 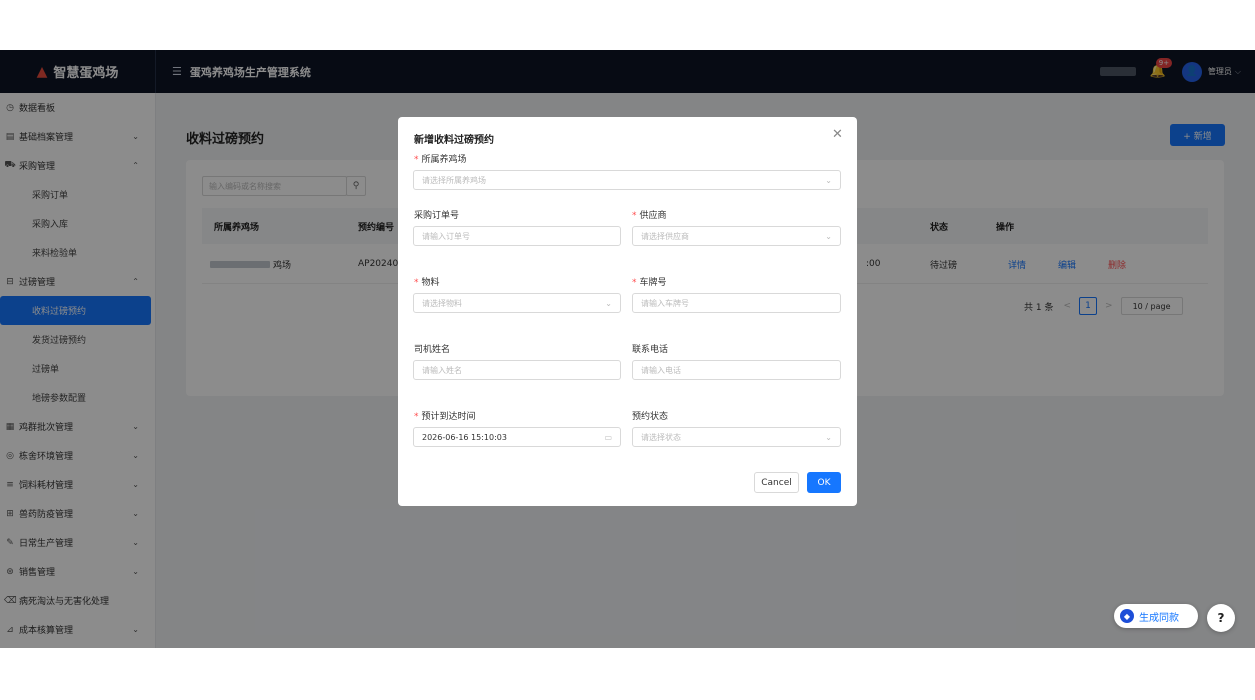 I want to click on driver-input: 请输入姓名, so click(x=517, y=370).